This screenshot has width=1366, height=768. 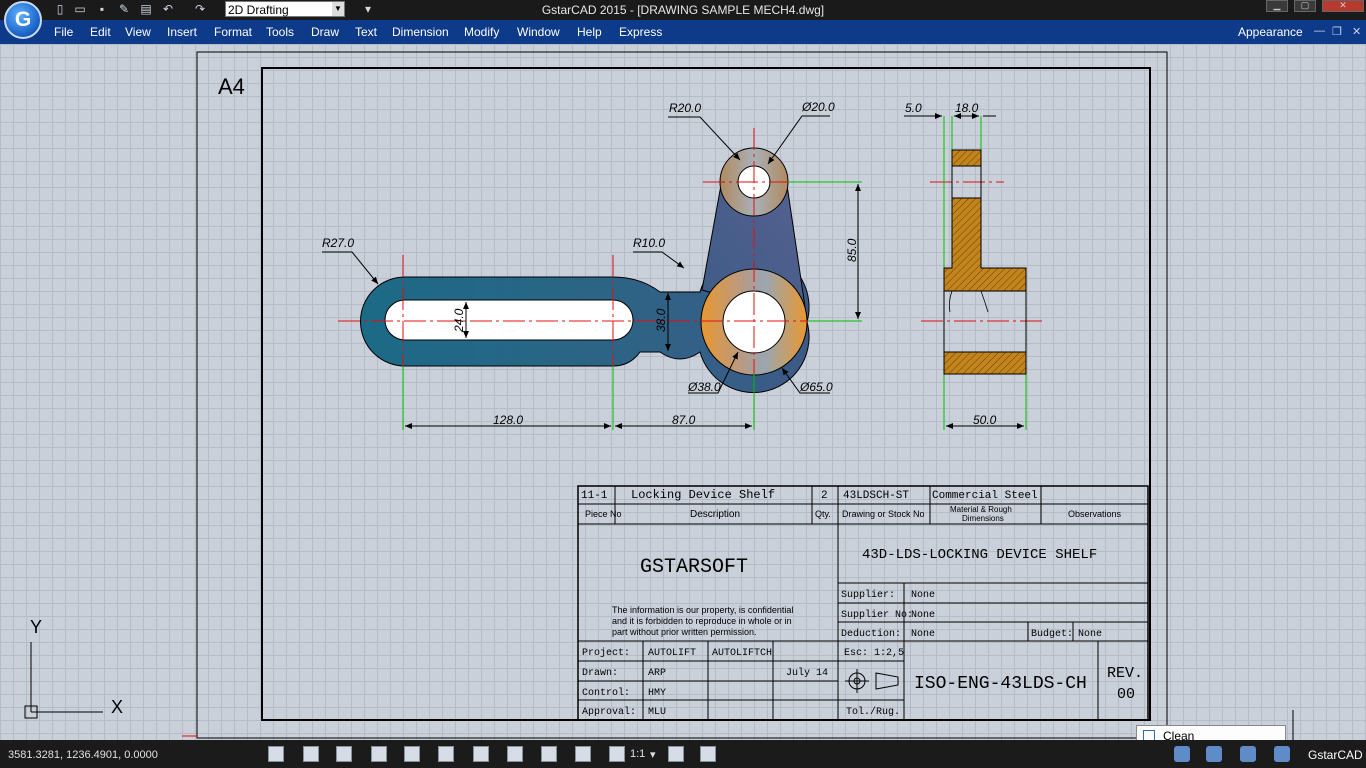 What do you see at coordinates (640, 32) in the screenshot?
I see `menu-express: Express` at bounding box center [640, 32].